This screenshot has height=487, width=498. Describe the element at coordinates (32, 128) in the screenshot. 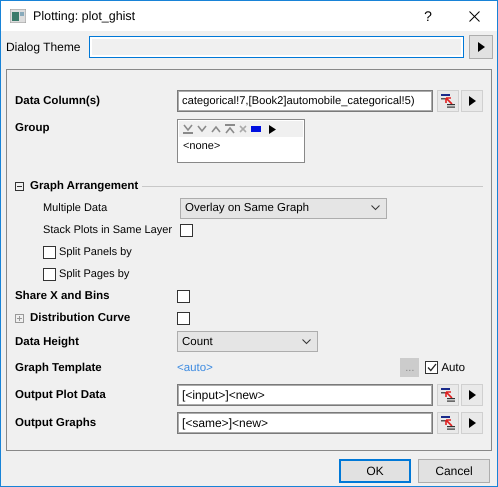

I see `field-label: Group` at that location.